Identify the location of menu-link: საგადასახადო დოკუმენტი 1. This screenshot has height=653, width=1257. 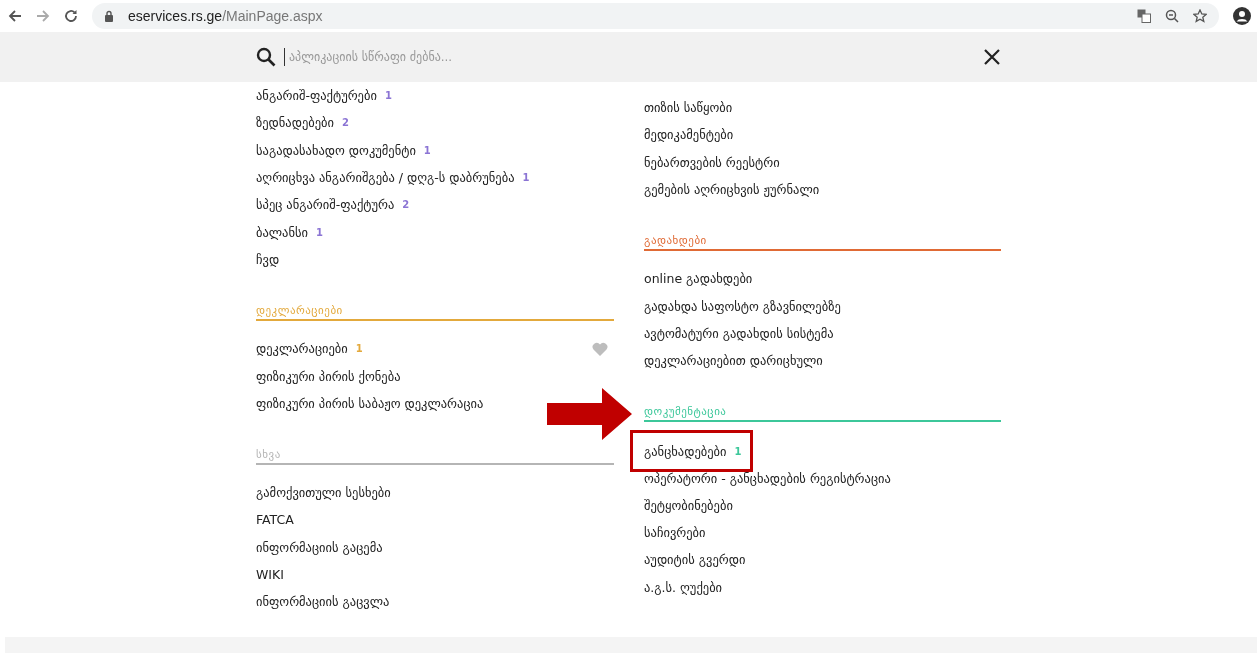
(343, 150).